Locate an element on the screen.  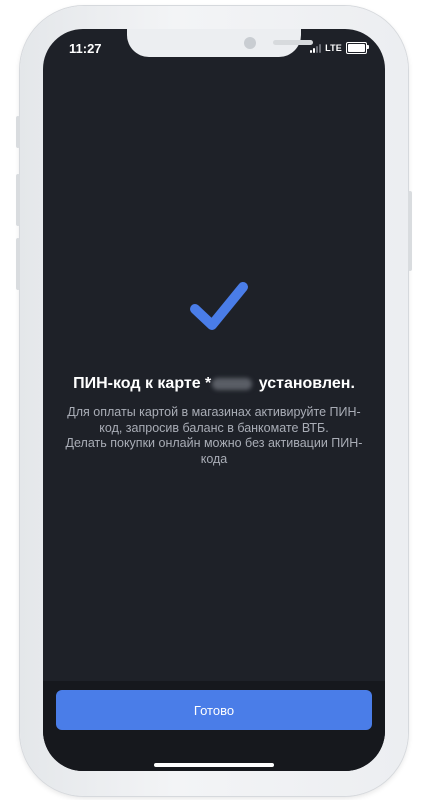
speaker-grille is located at coordinates (293, 42).